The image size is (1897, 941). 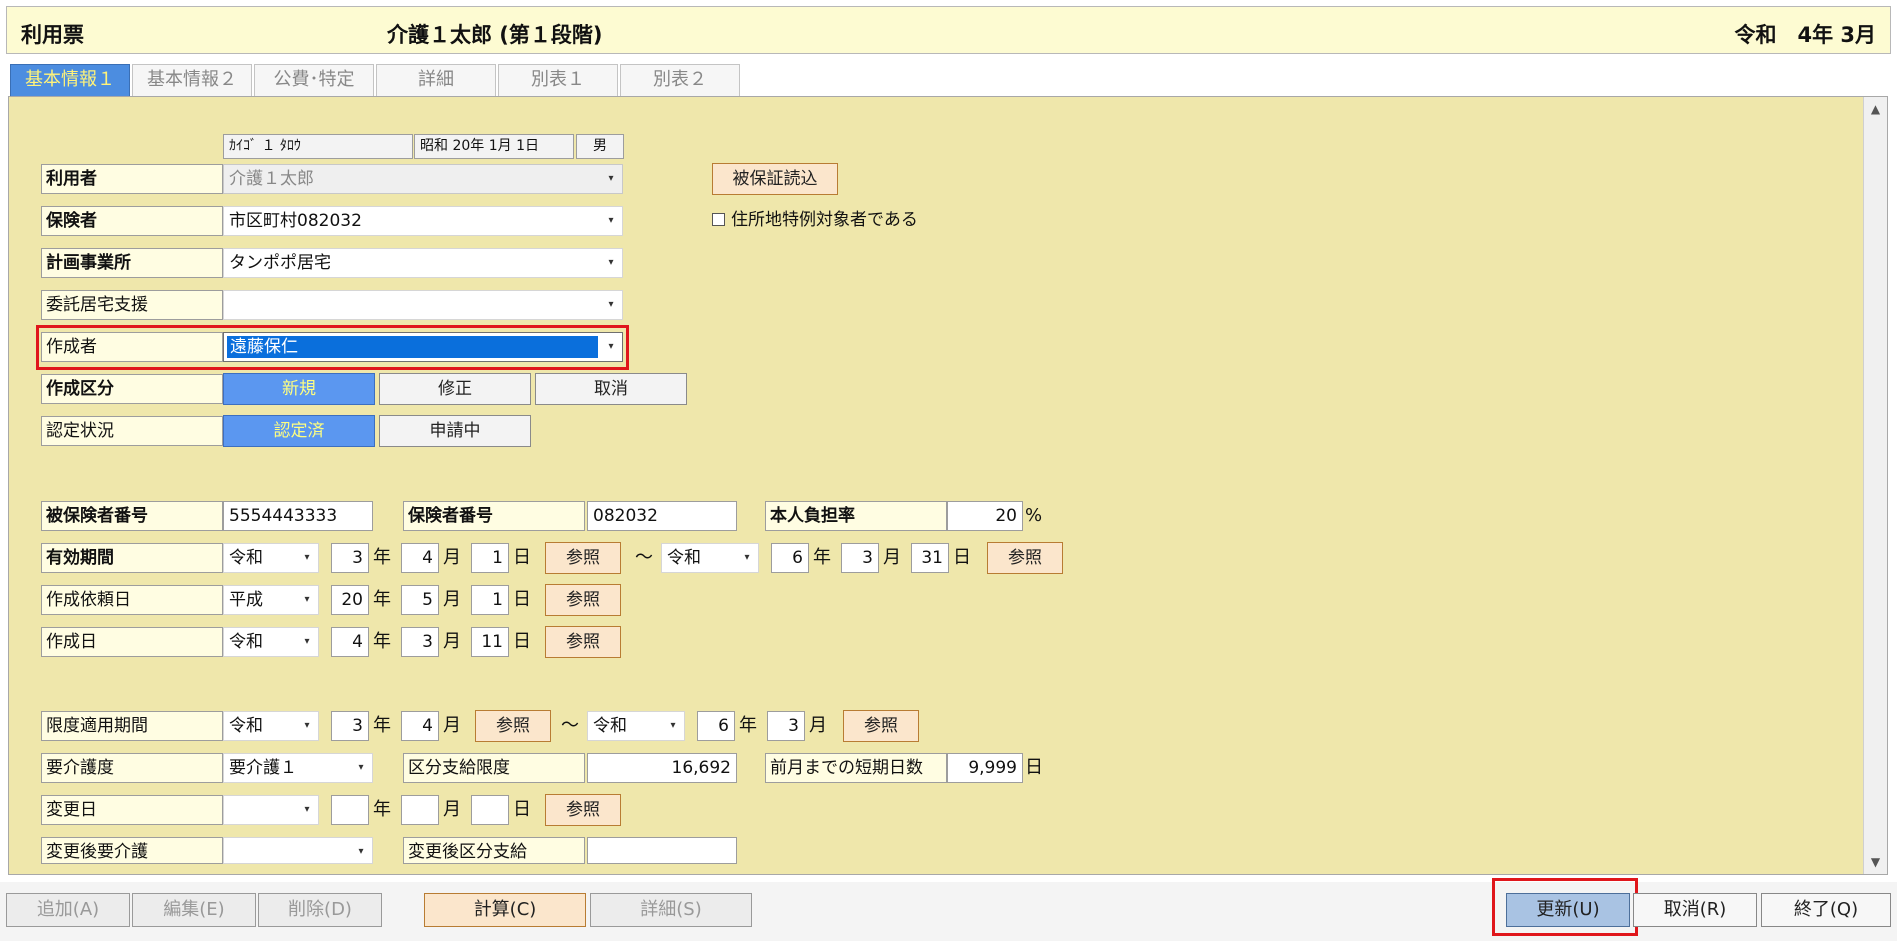 I want to click on limit-from-year-input: 3, so click(x=350, y=726).